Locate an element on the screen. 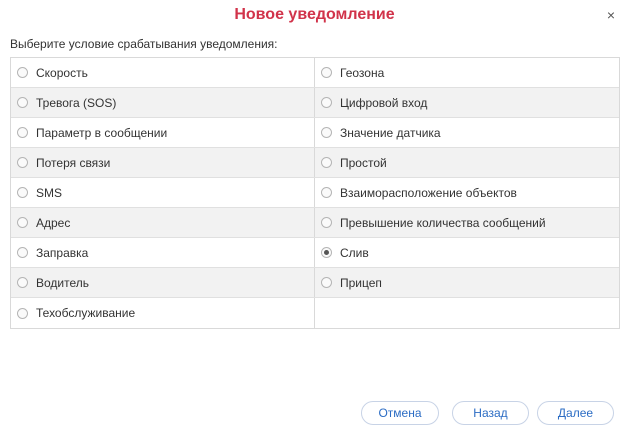 This screenshot has width=629, height=441. option-row: SMS Взаиморасположение объектов is located at coordinates (315, 193).